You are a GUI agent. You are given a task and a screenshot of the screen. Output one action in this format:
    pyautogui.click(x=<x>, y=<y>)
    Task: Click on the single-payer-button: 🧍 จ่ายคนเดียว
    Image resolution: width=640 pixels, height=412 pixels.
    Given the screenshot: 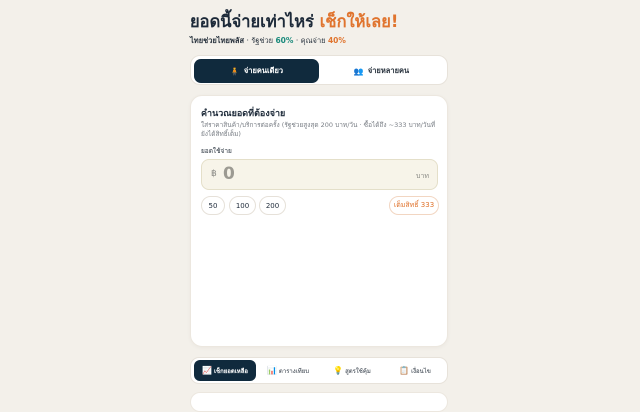 What is the action you would take?
    pyautogui.click(x=256, y=71)
    